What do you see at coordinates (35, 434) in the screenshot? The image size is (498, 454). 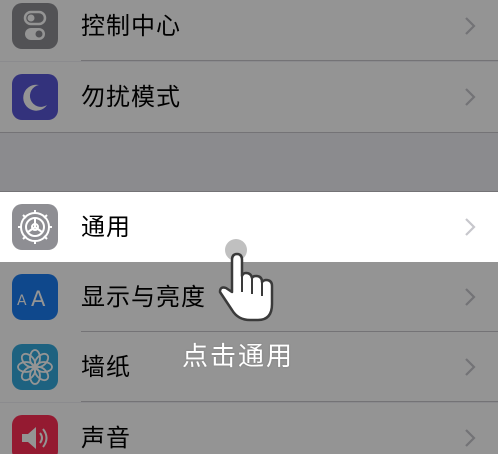 I see `speaker-icon` at bounding box center [35, 434].